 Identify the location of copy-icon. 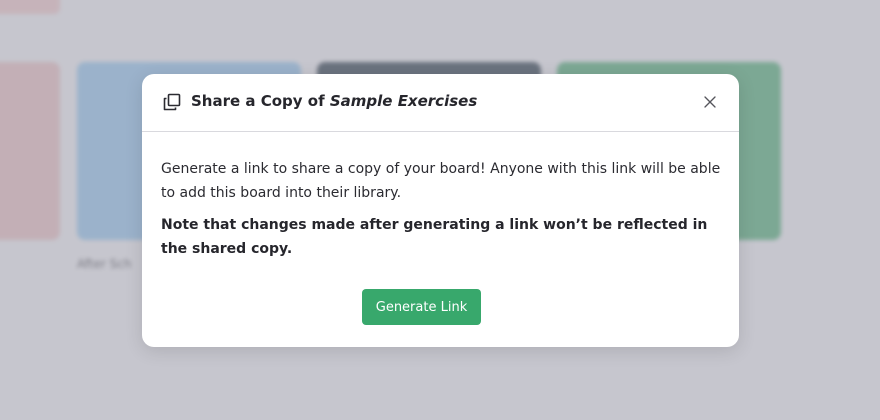
(172, 102).